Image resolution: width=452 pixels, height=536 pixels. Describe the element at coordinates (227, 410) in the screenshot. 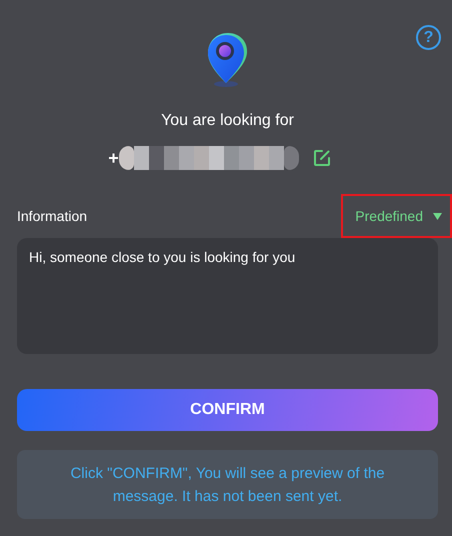

I see `confirm-button: CONFIRM` at that location.